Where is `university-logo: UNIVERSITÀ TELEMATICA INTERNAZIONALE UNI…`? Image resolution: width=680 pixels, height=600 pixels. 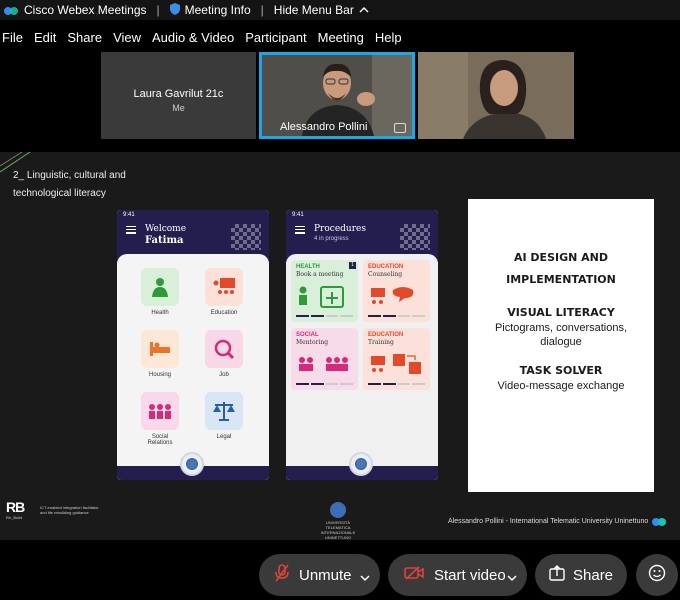
university-logo: UNIVERSITÀ TELEMATICA INTERNAZIONALE UNI… is located at coordinates (338, 521).